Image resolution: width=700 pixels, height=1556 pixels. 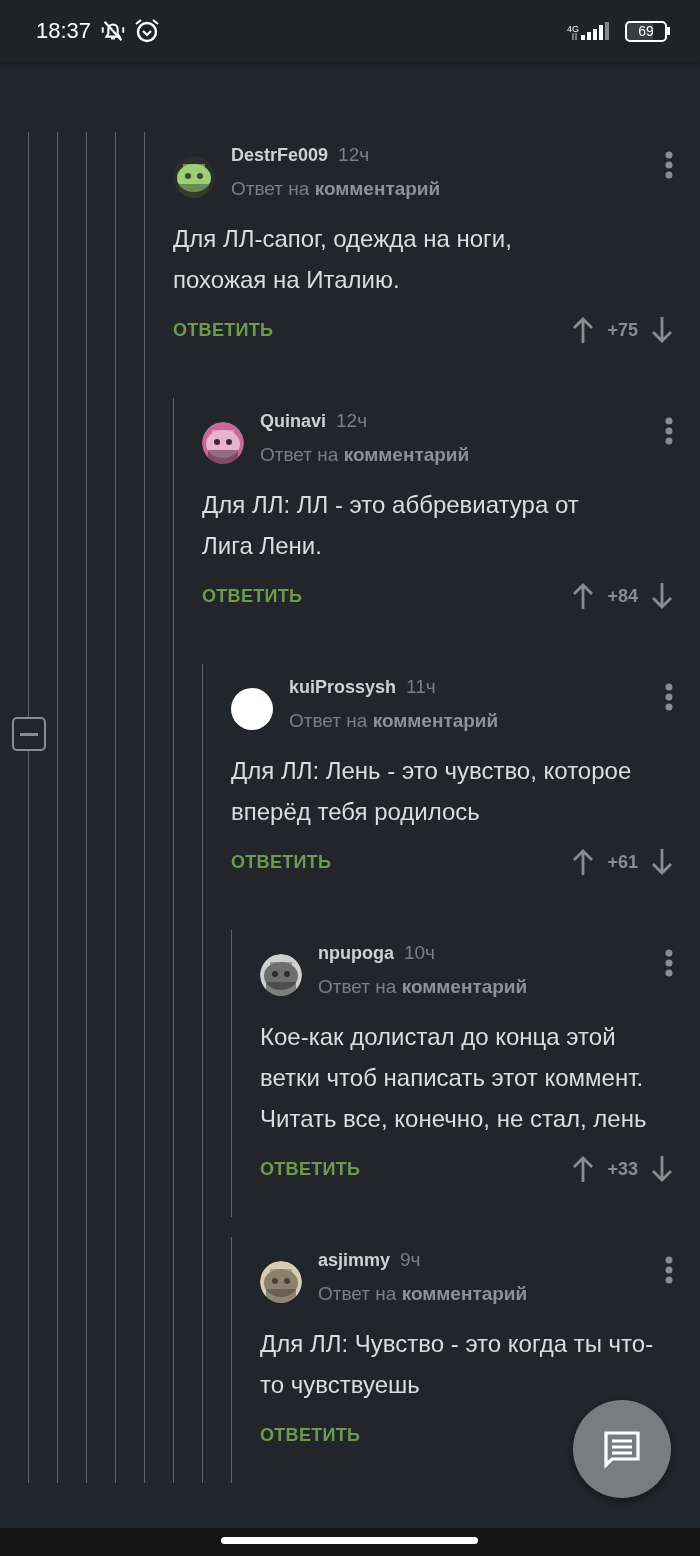 I want to click on author-name: npupoga, so click(x=356, y=953).